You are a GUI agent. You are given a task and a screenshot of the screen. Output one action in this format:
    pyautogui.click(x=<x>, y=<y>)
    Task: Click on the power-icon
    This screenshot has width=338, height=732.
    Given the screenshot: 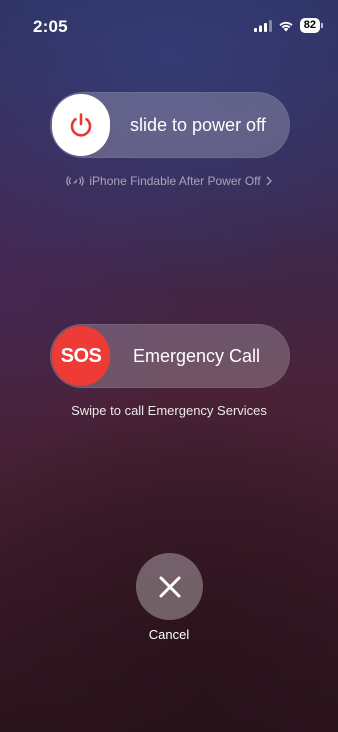 What is the action you would take?
    pyautogui.click(x=81, y=125)
    